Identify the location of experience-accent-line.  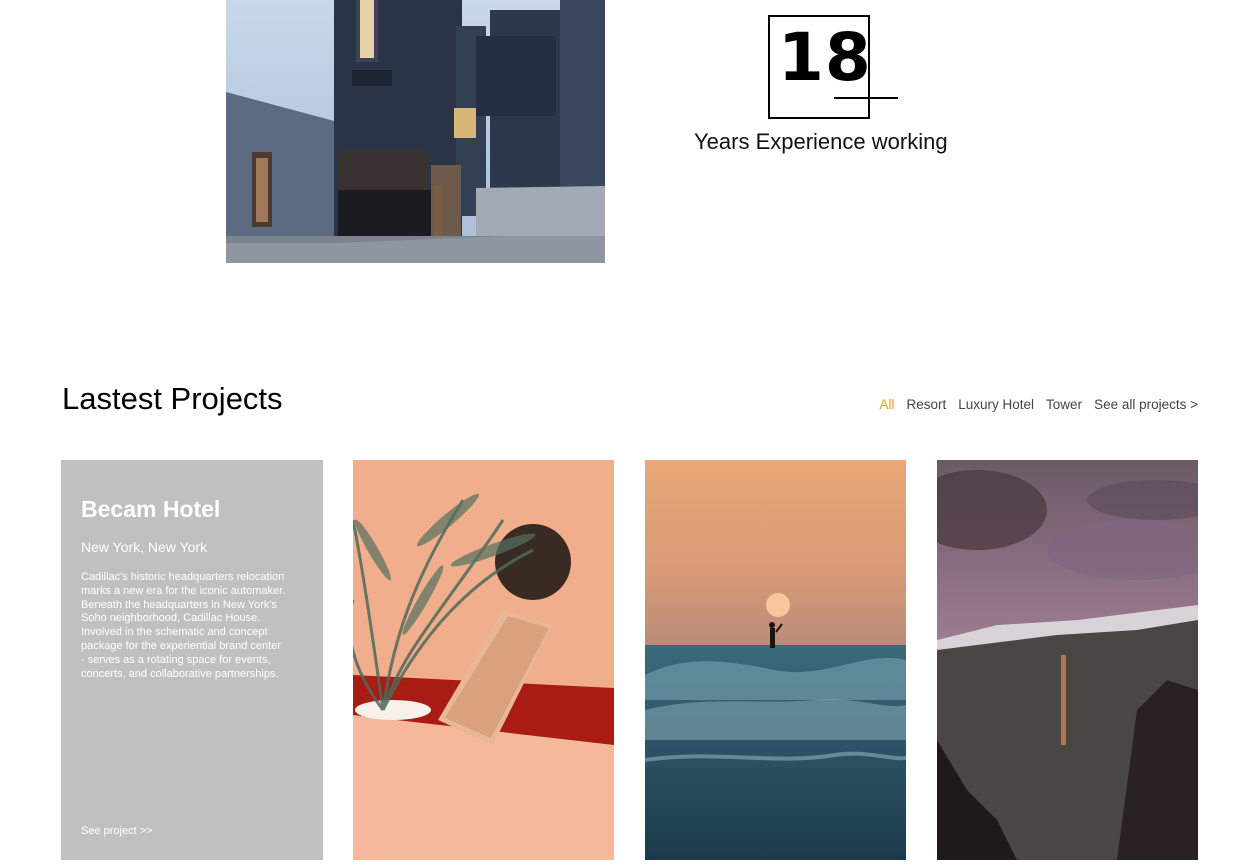
(866, 98).